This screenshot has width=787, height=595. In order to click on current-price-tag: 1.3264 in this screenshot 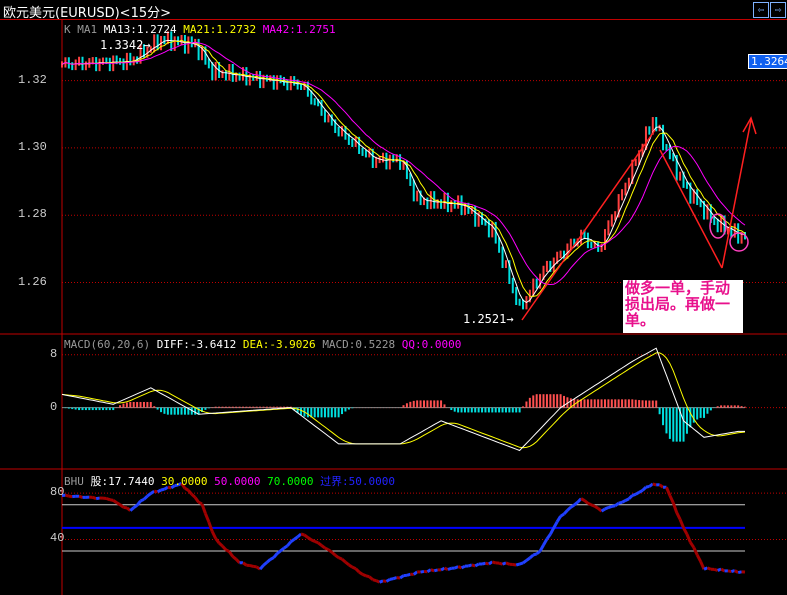, I will do `click(767, 61)`.